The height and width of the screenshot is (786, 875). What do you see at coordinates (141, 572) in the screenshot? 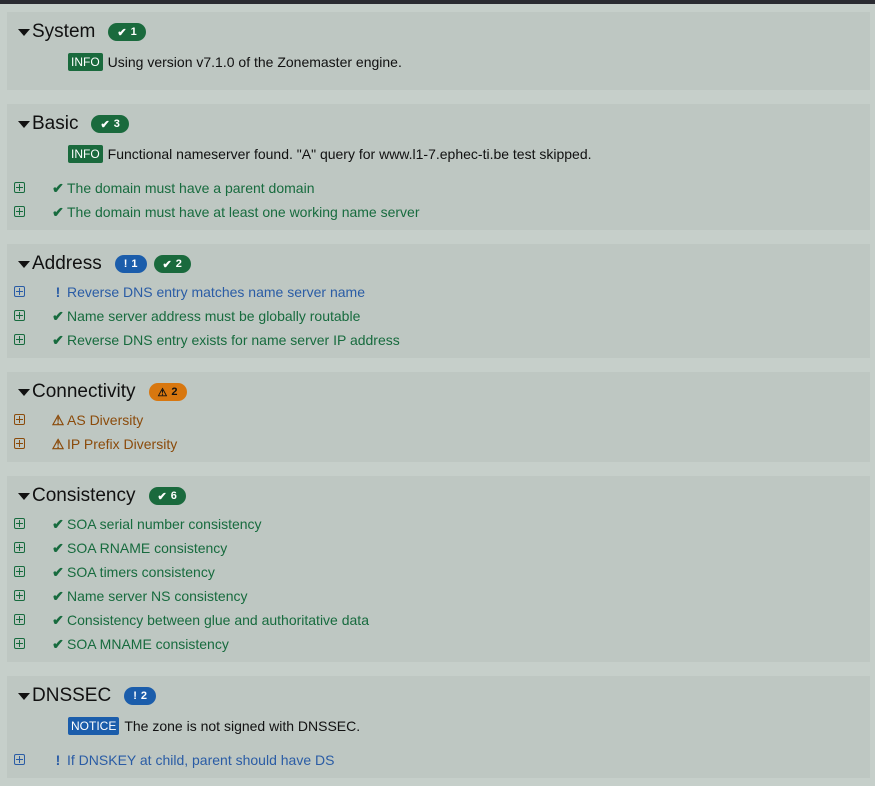
I see `test-item-label: SOA timers consistency` at bounding box center [141, 572].